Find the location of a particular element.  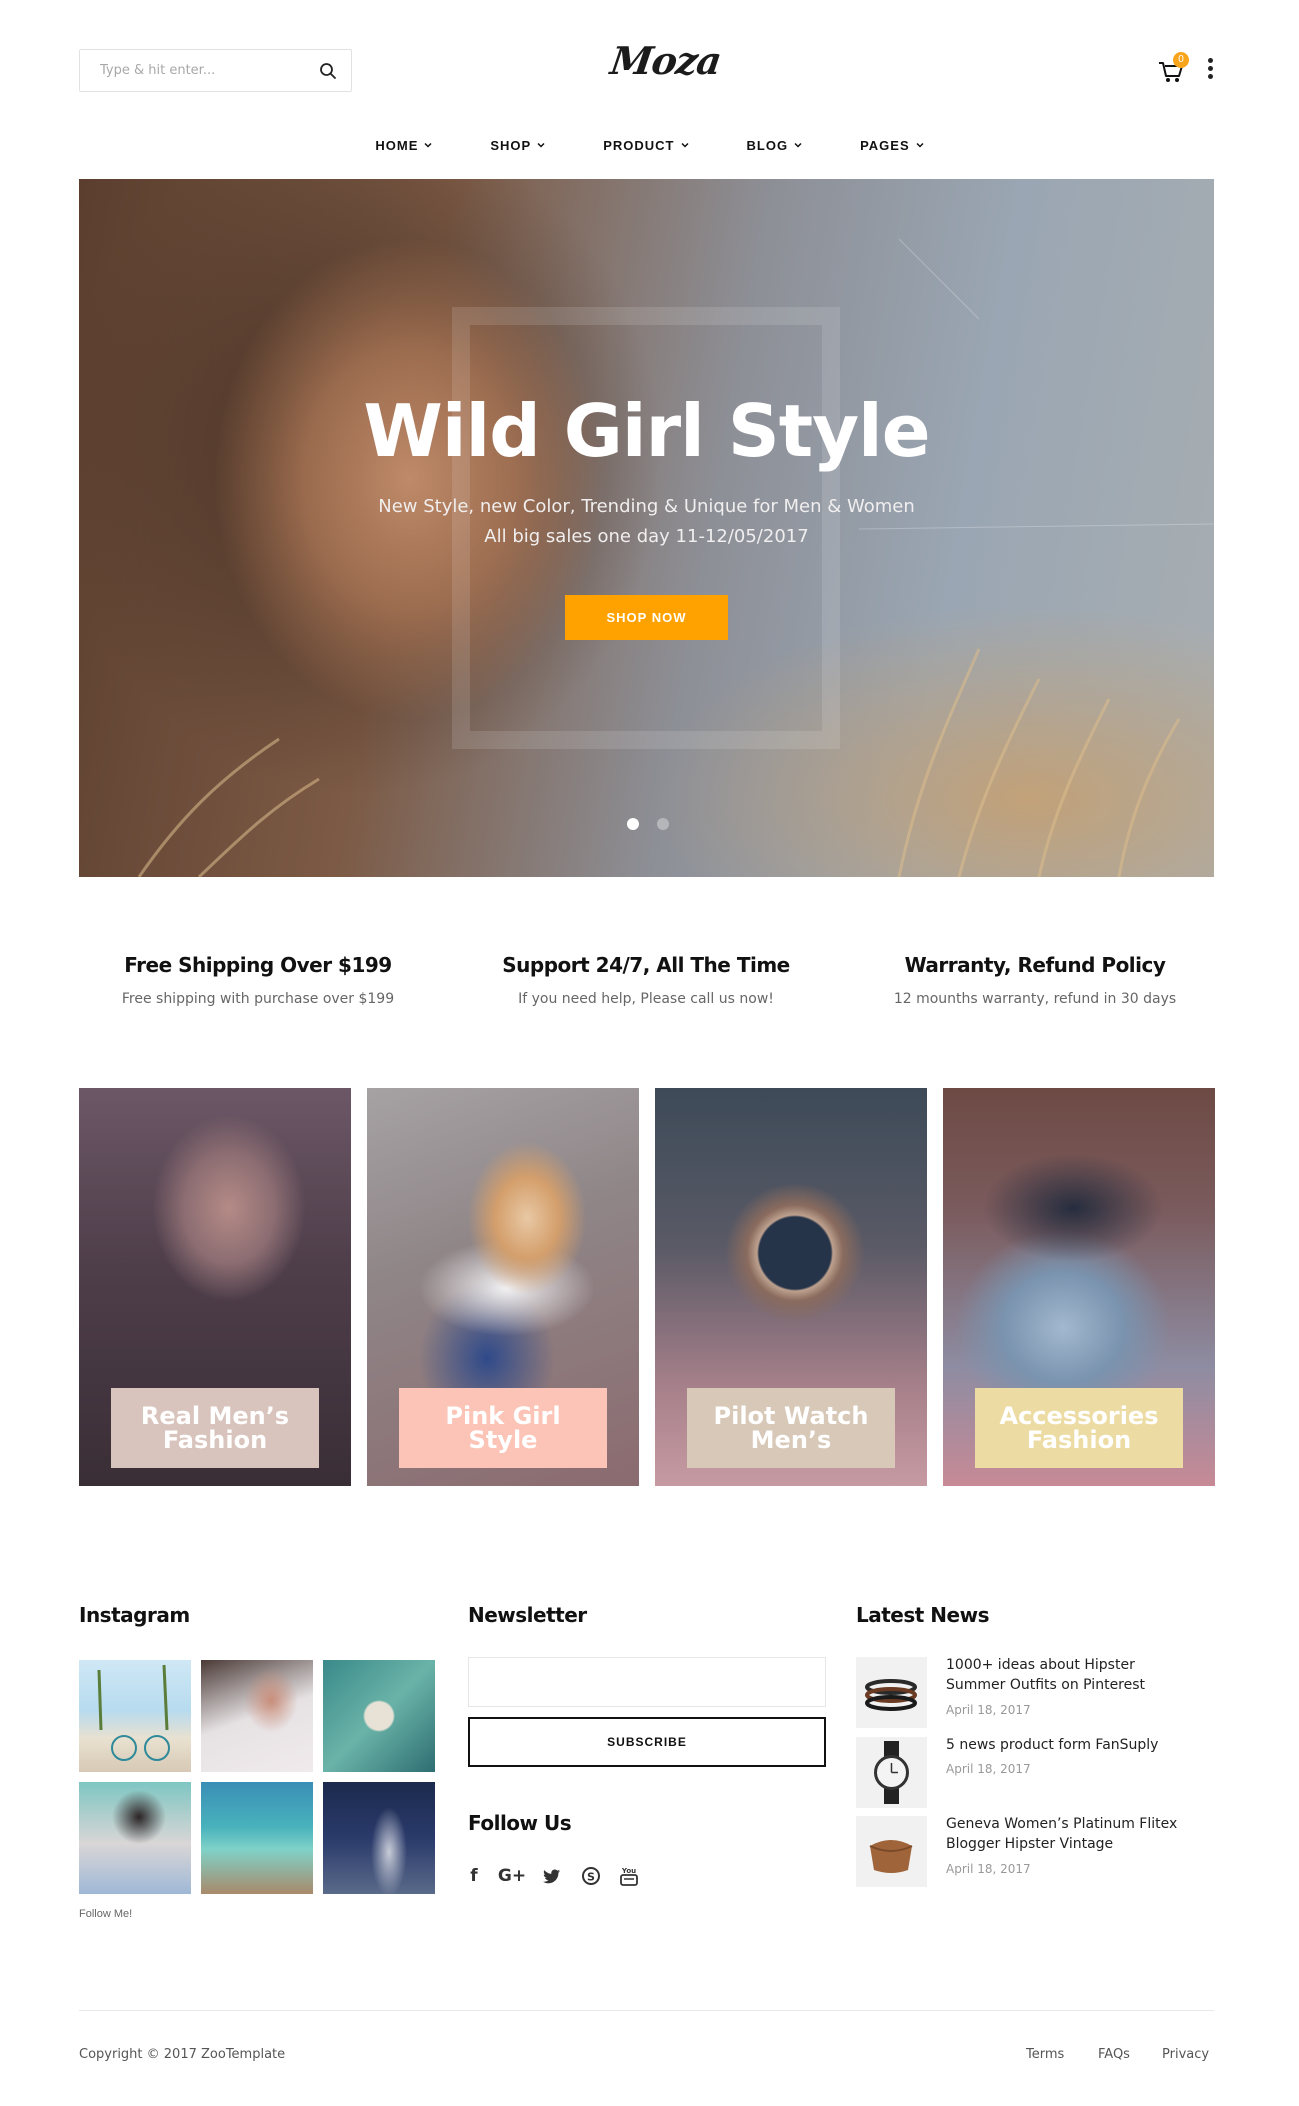

category-card-mens: Real Men’s Fashion is located at coordinates (215, 1287).